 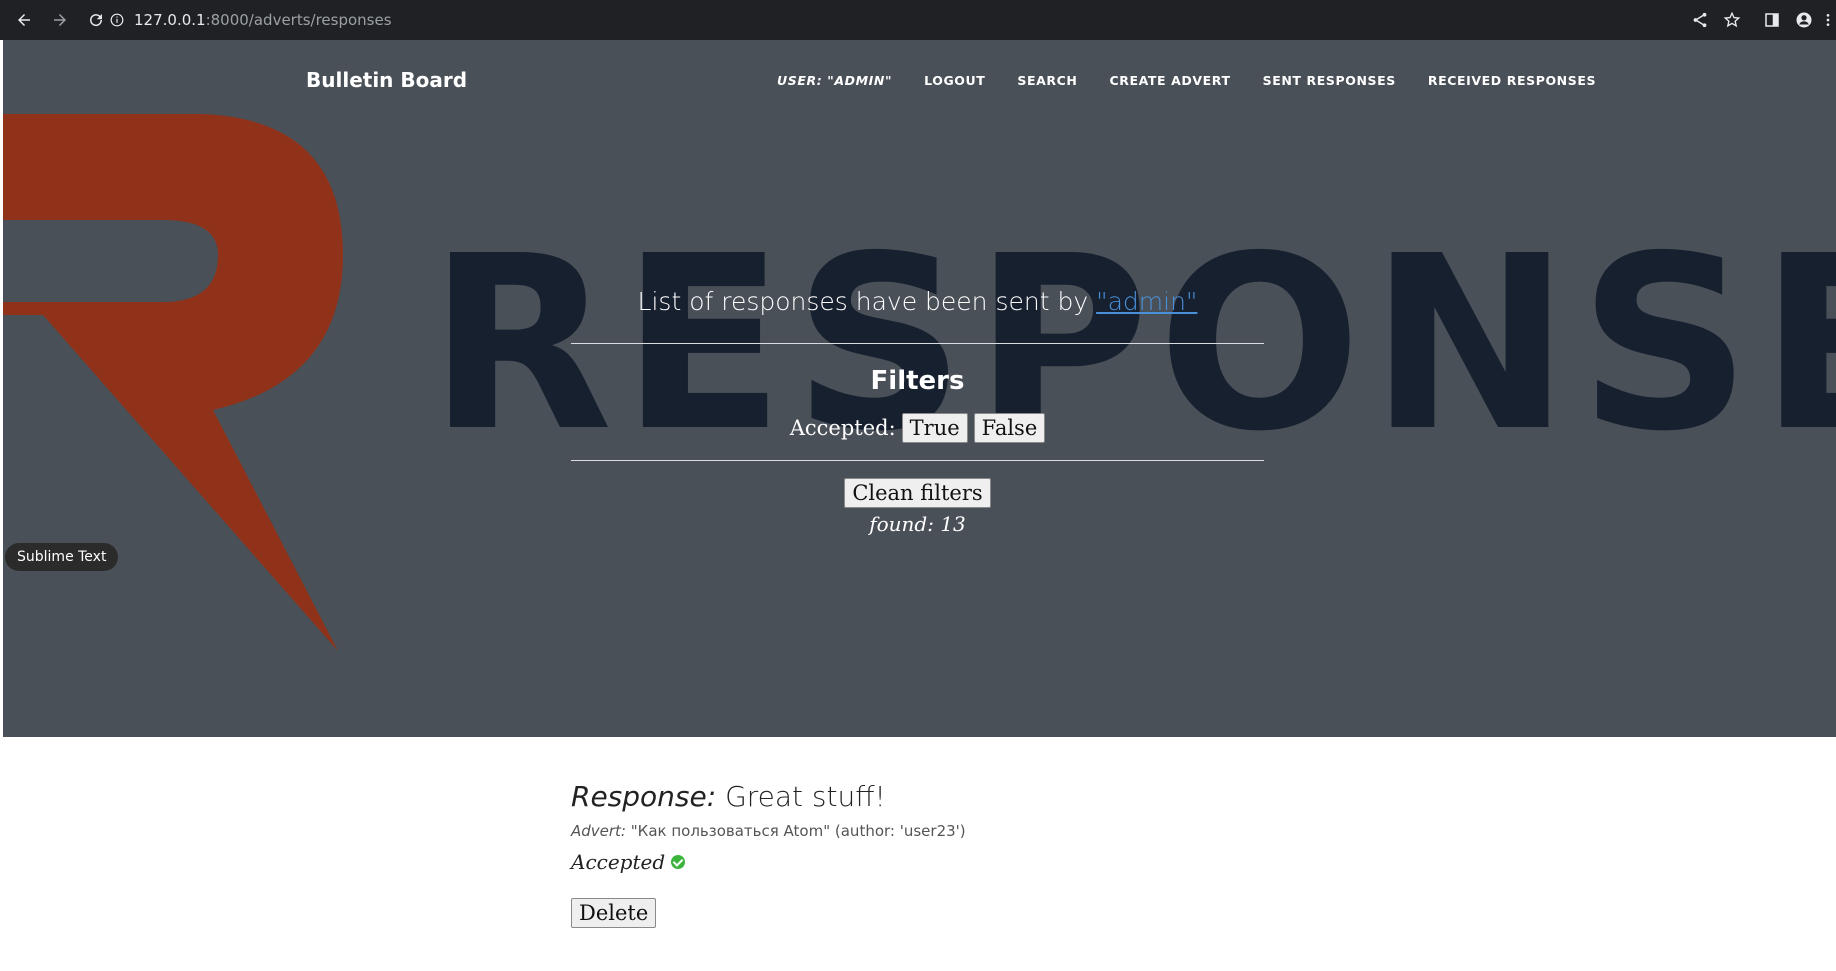 I want to click on nav-create-advert: CREATE ADVERT, so click(x=1169, y=80).